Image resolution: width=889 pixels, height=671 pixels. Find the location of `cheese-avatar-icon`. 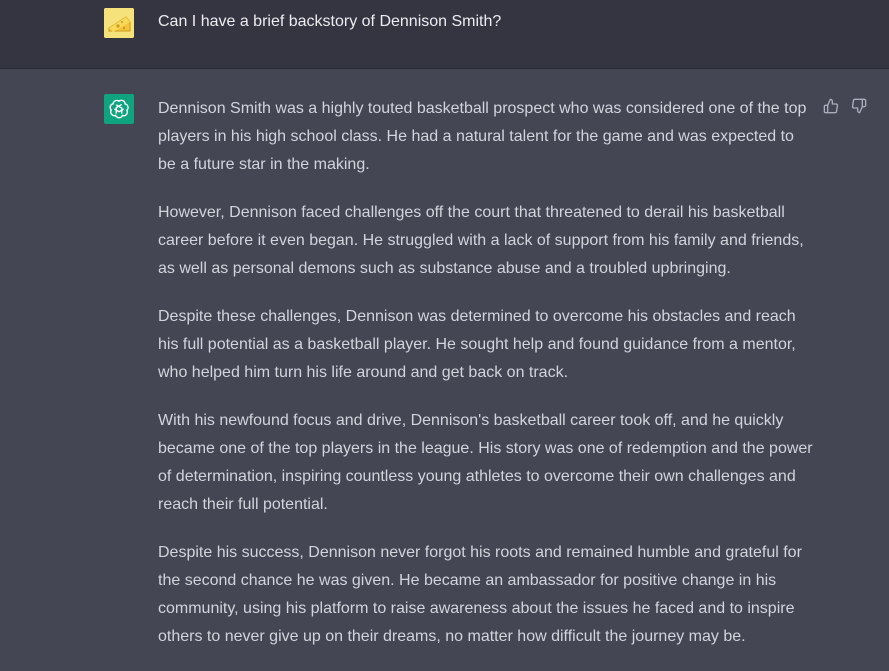

cheese-avatar-icon is located at coordinates (119, 23).